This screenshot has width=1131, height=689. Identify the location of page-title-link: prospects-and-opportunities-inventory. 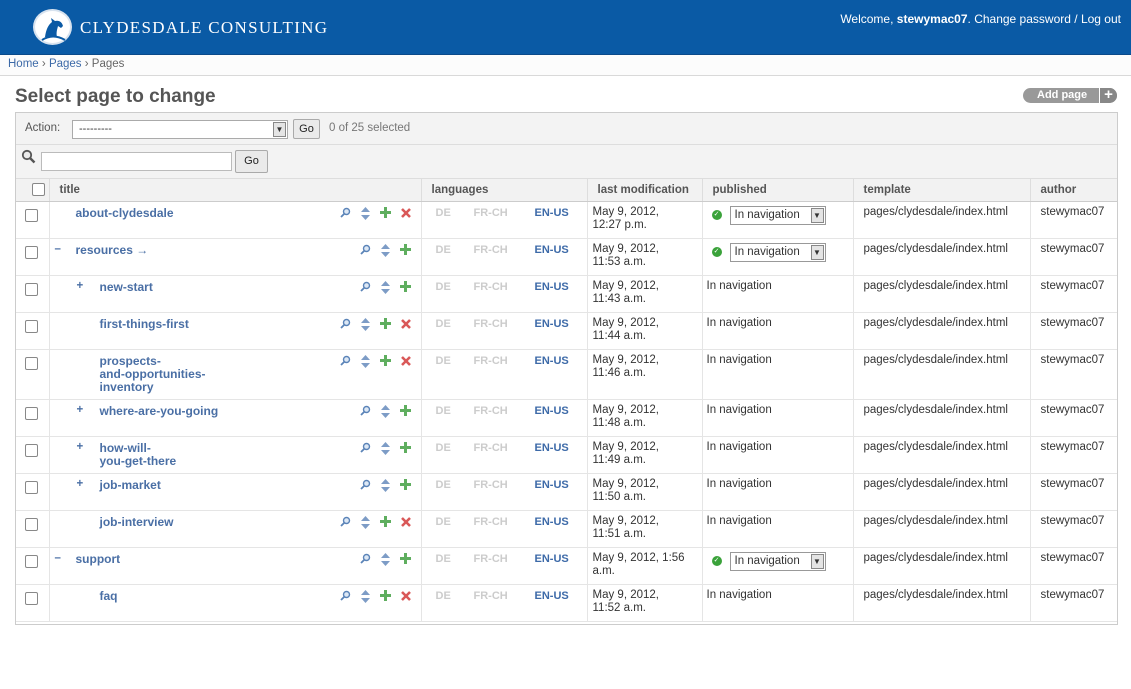
(153, 374).